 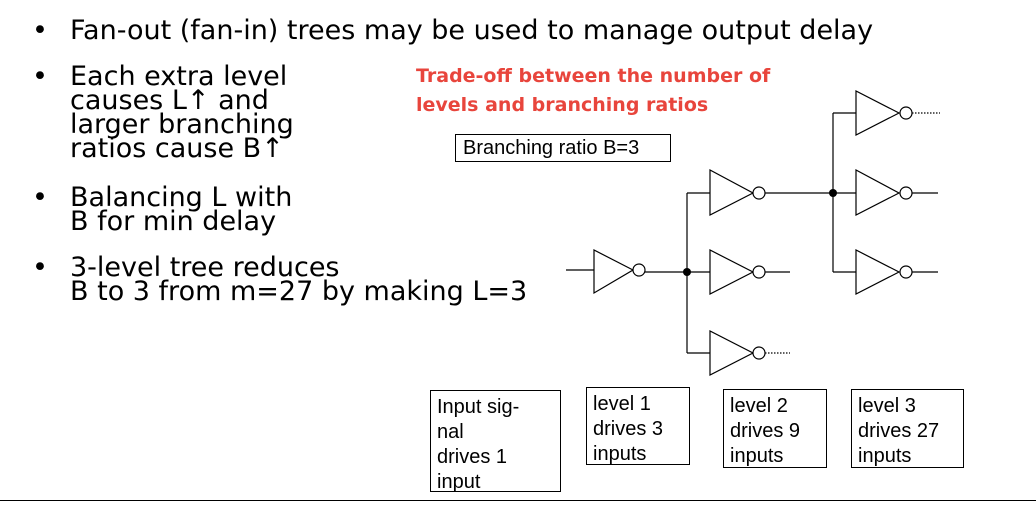 I want to click on box-line: drives 9, so click(x=765, y=431).